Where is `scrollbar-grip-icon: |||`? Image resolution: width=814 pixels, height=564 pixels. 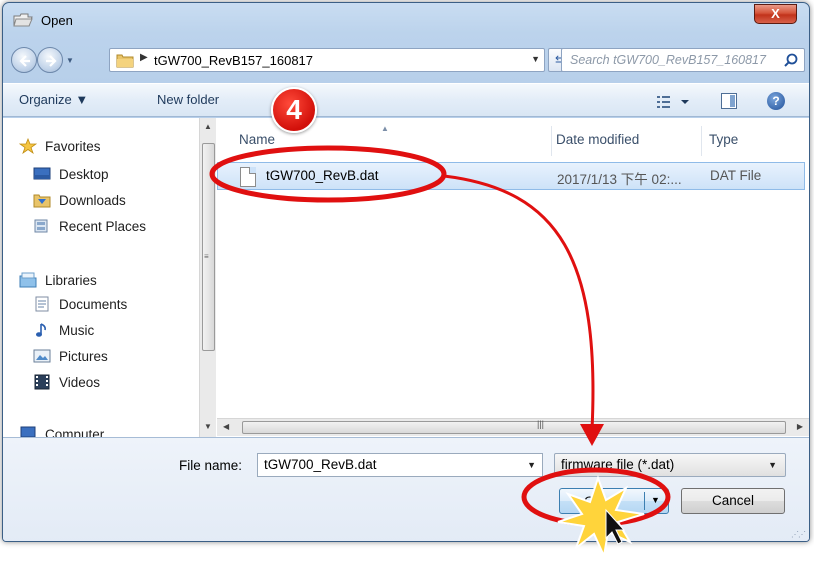
scrollbar-grip-icon: ||| is located at coordinates (541, 424).